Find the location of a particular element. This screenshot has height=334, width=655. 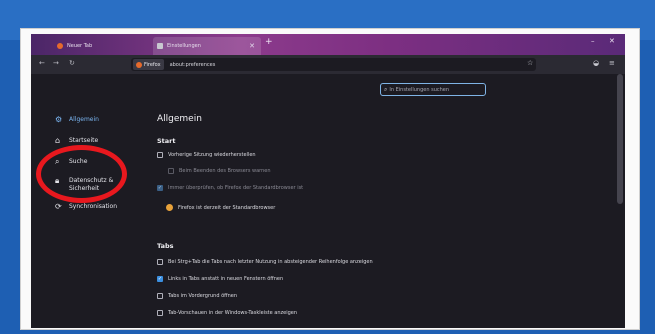

identity-box: Firefox is located at coordinates (148, 64).